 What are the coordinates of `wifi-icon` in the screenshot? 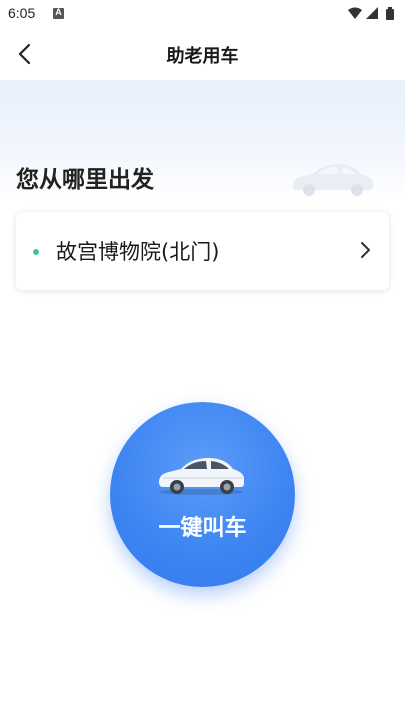 It's located at (355, 13).